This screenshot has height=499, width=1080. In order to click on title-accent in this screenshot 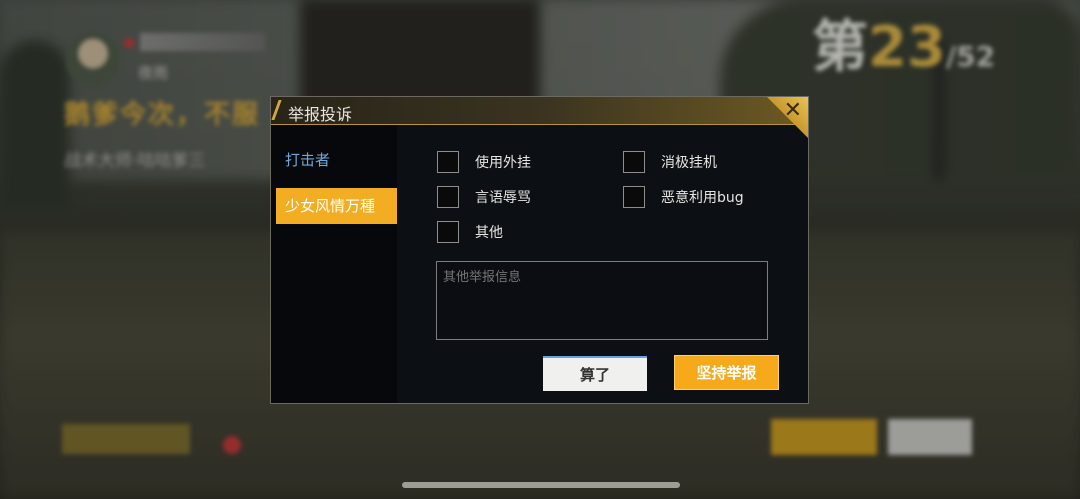, I will do `click(276, 110)`.